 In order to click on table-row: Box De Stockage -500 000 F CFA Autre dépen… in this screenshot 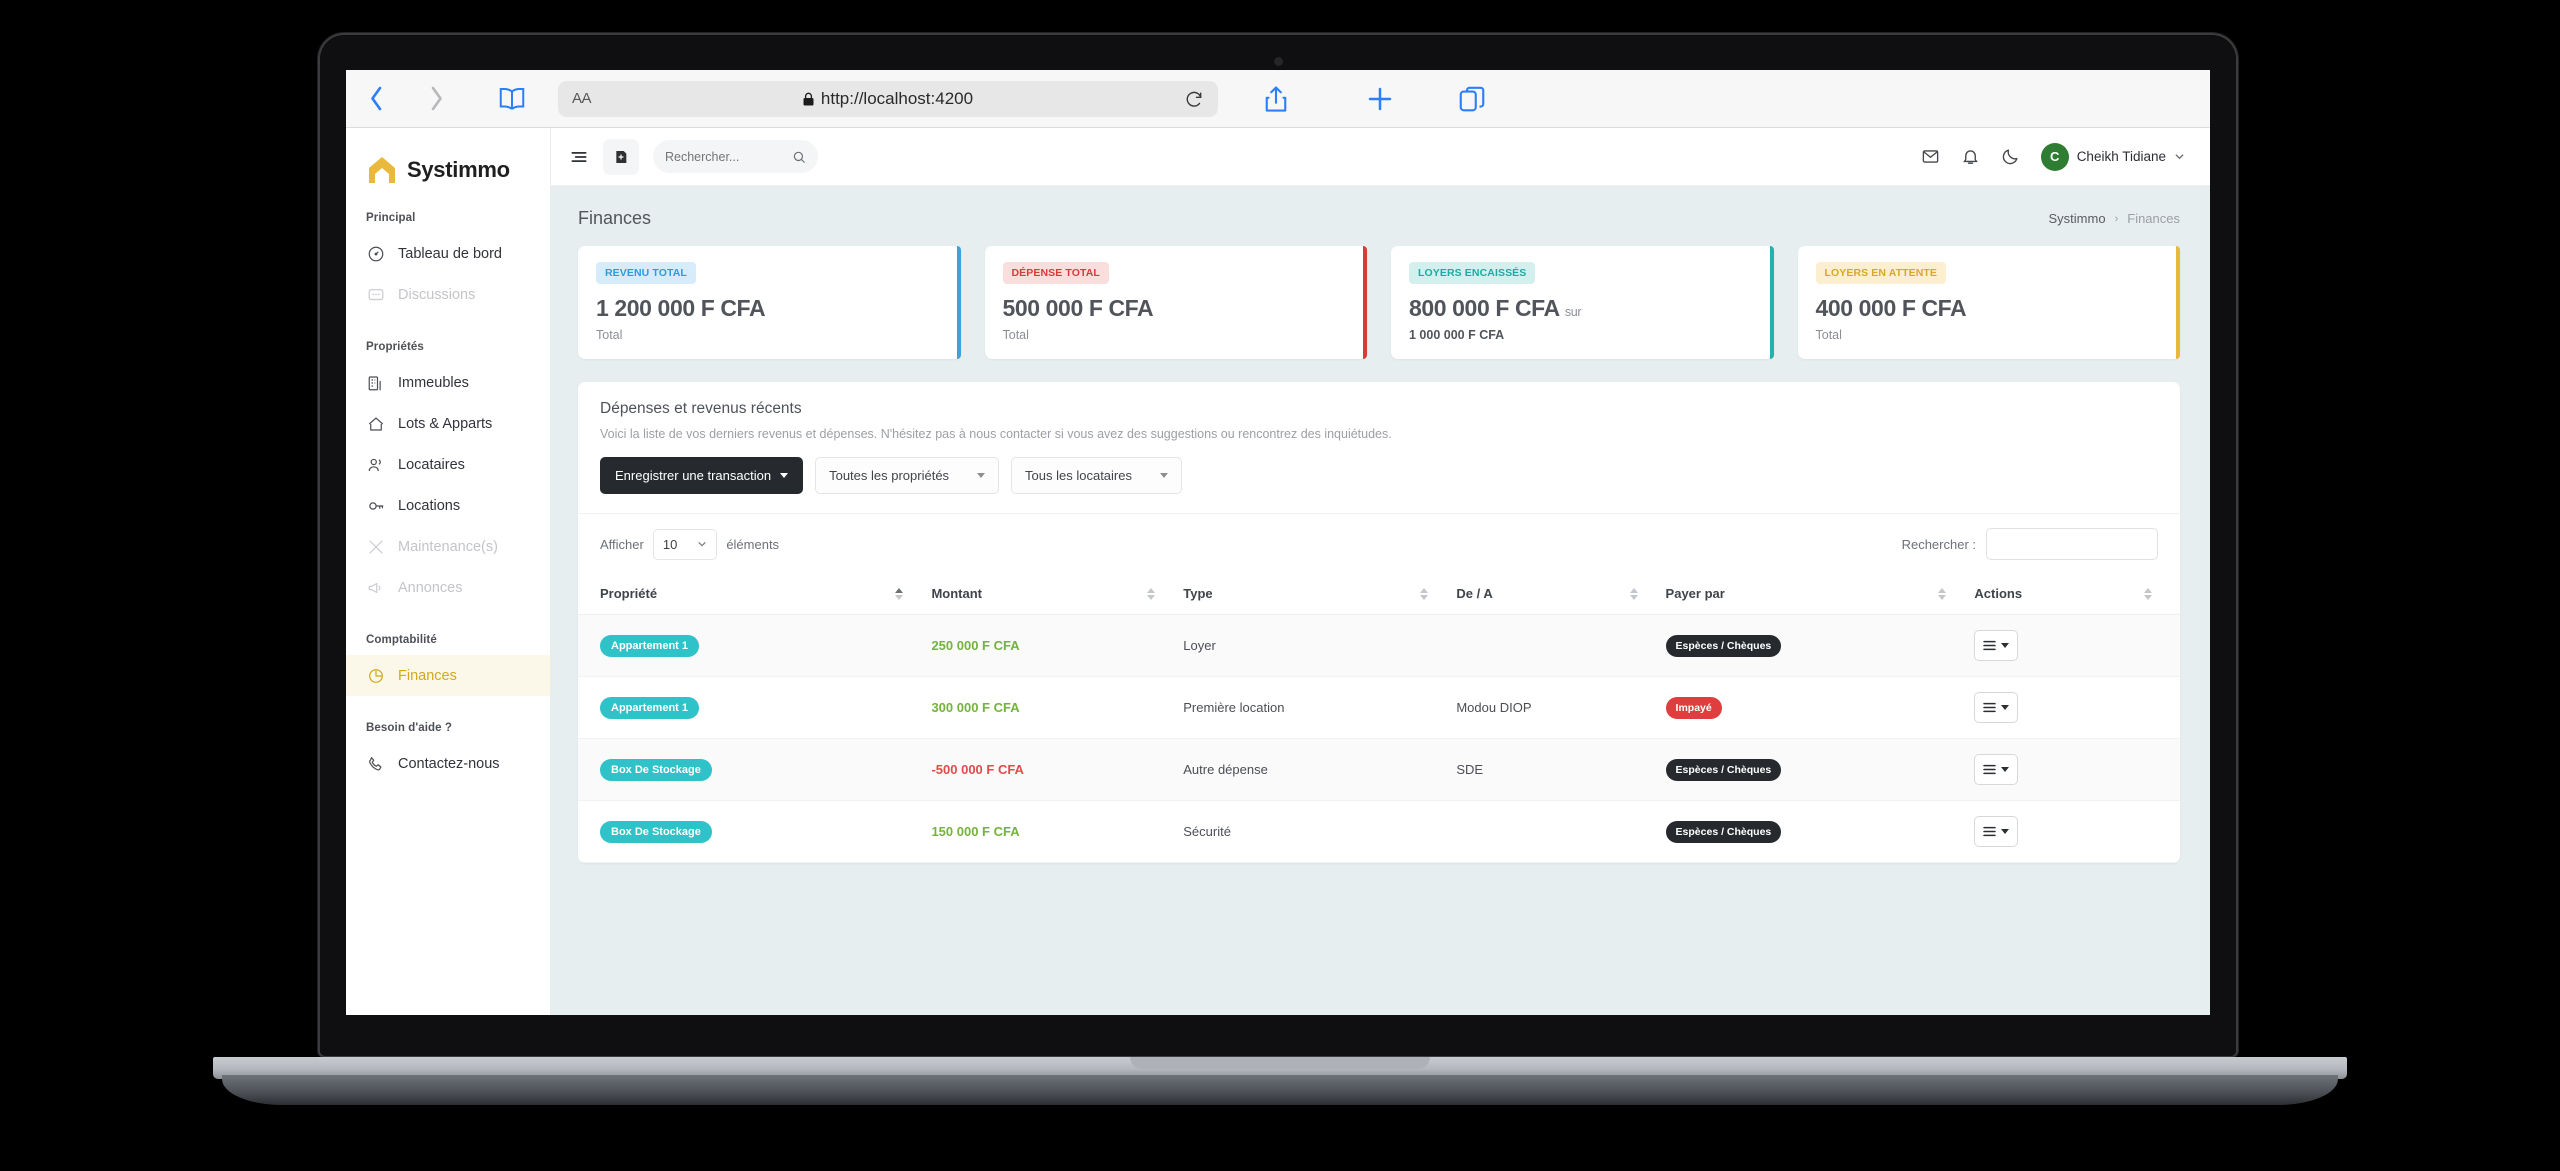, I will do `click(1379, 769)`.